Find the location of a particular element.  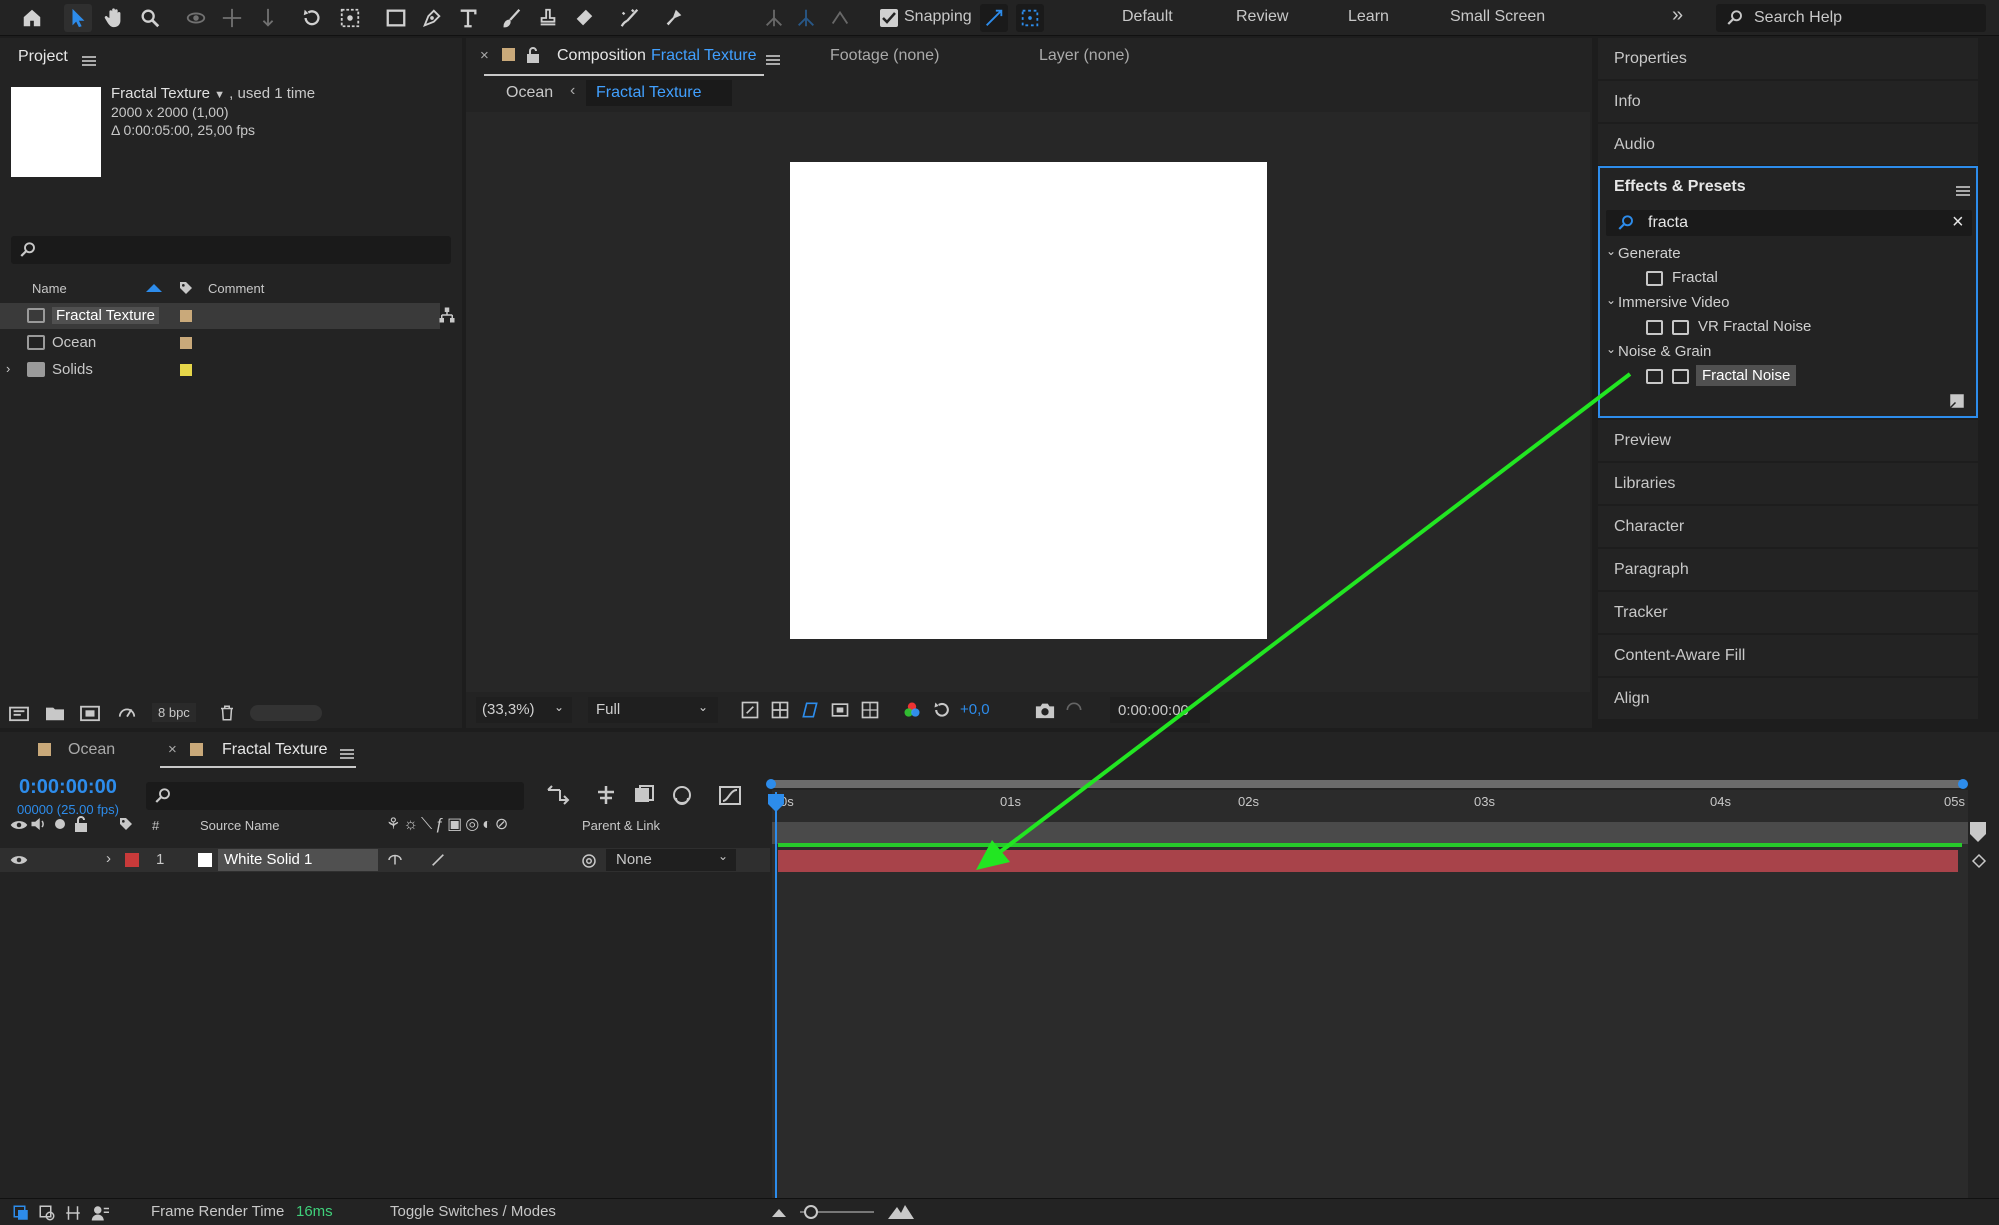

column-parent-link: Parent & Link is located at coordinates (621, 825).